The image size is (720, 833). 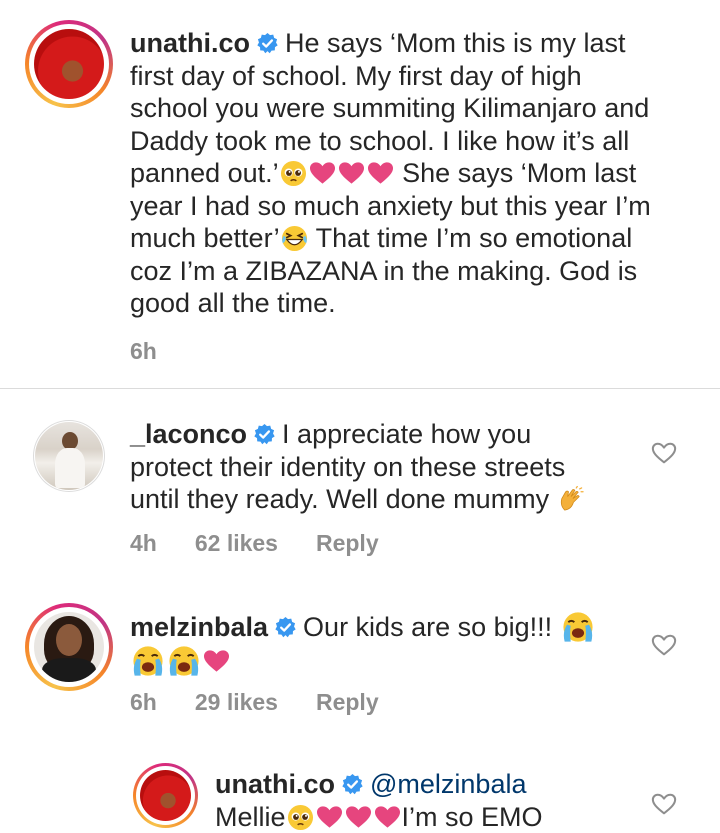 I want to click on comment-meta: 6h, so click(x=162, y=351).